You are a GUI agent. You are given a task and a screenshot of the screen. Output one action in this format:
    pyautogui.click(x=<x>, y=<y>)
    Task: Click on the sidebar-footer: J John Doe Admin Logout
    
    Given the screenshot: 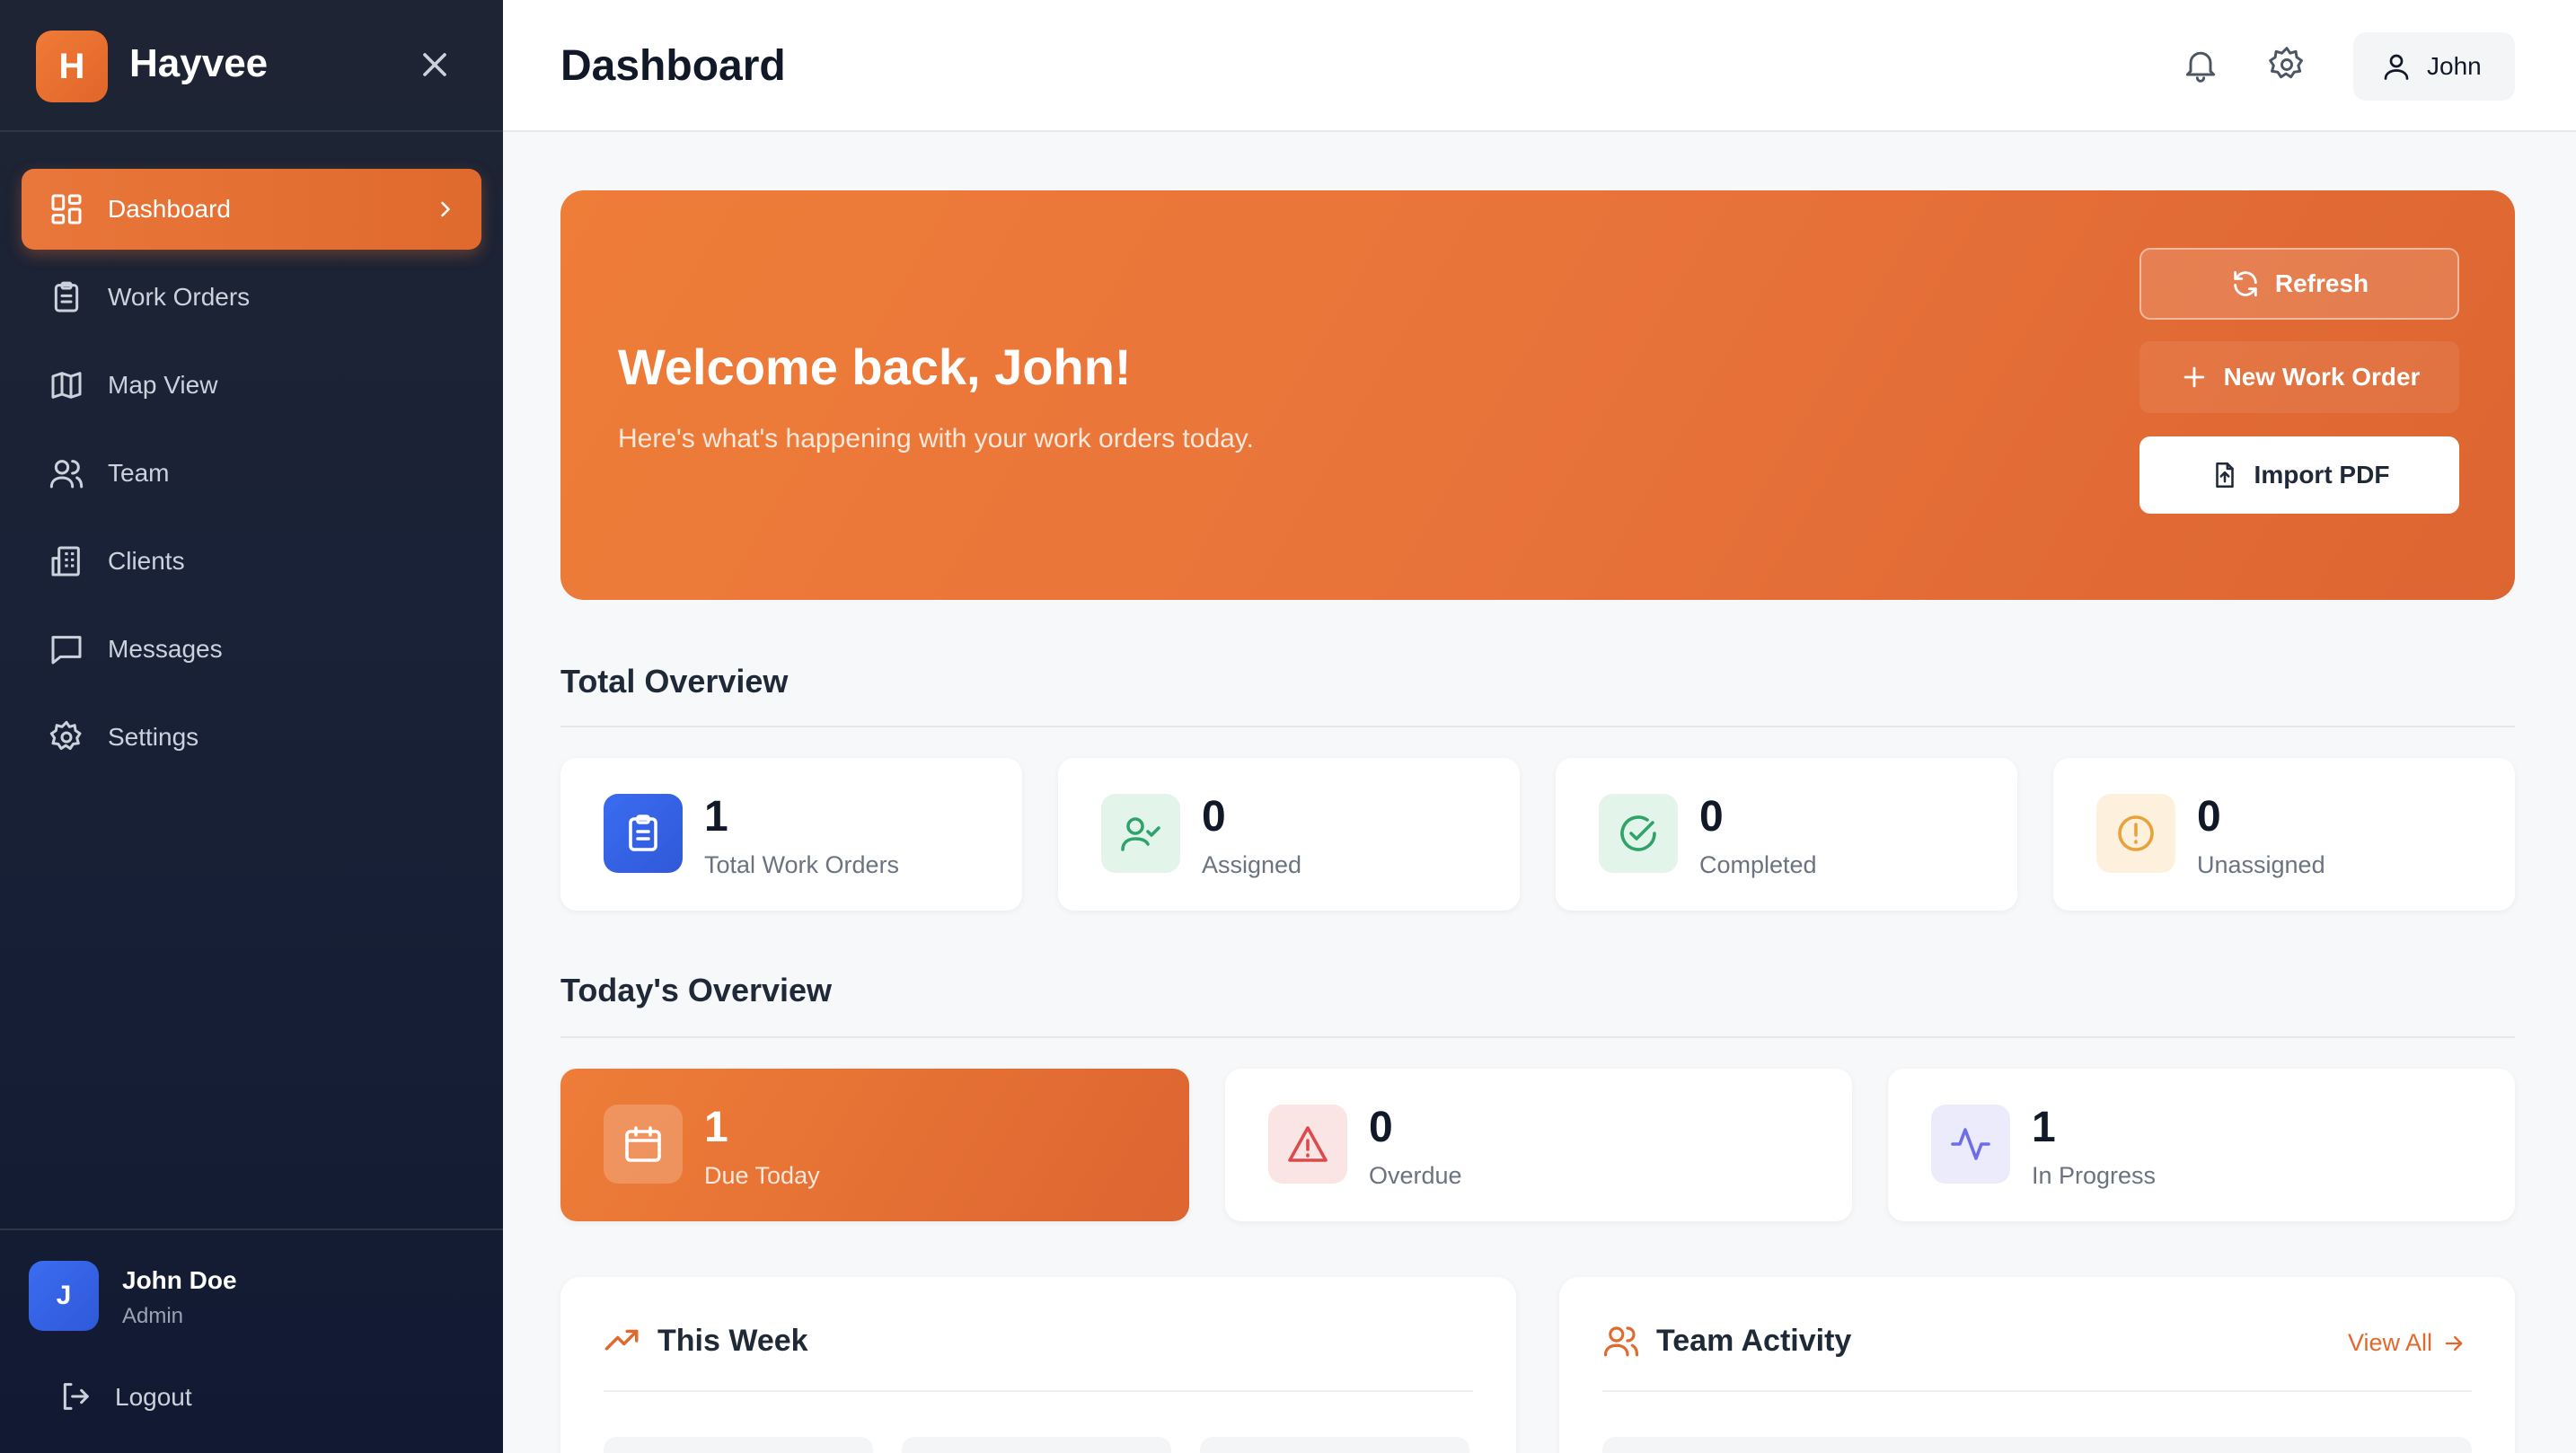 What is the action you would take?
    pyautogui.click(x=251, y=1341)
    